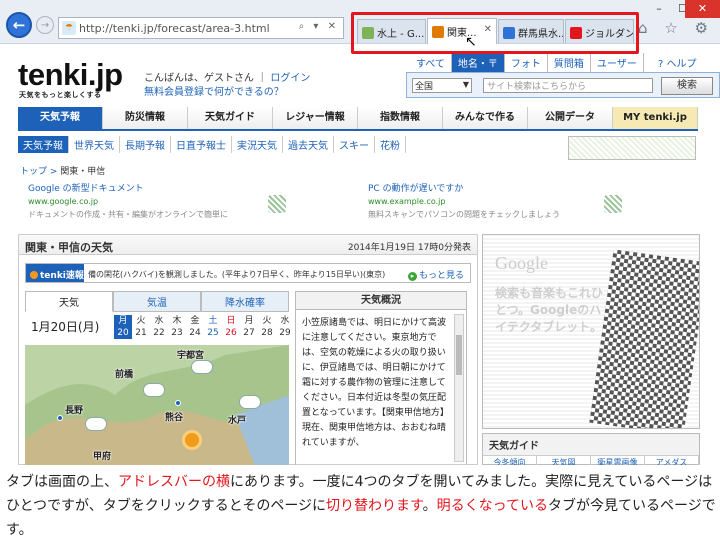  Describe the element at coordinates (177, 327) in the screenshot. I see `date-cell: 木 23` at that location.